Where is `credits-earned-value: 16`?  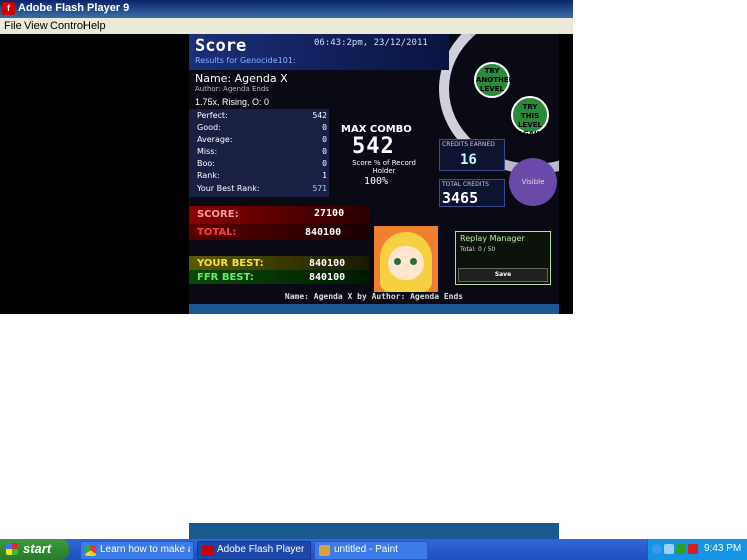 credits-earned-value: 16 is located at coordinates (468, 160).